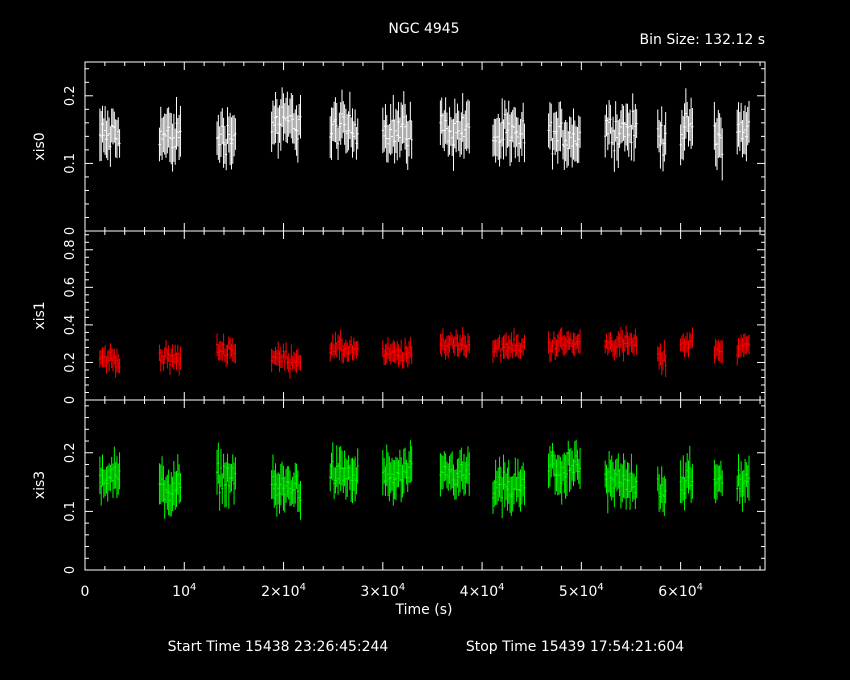 The width and height of the screenshot is (850, 680). I want to click on y-axis-label-xis0: xis0, so click(40, 146).